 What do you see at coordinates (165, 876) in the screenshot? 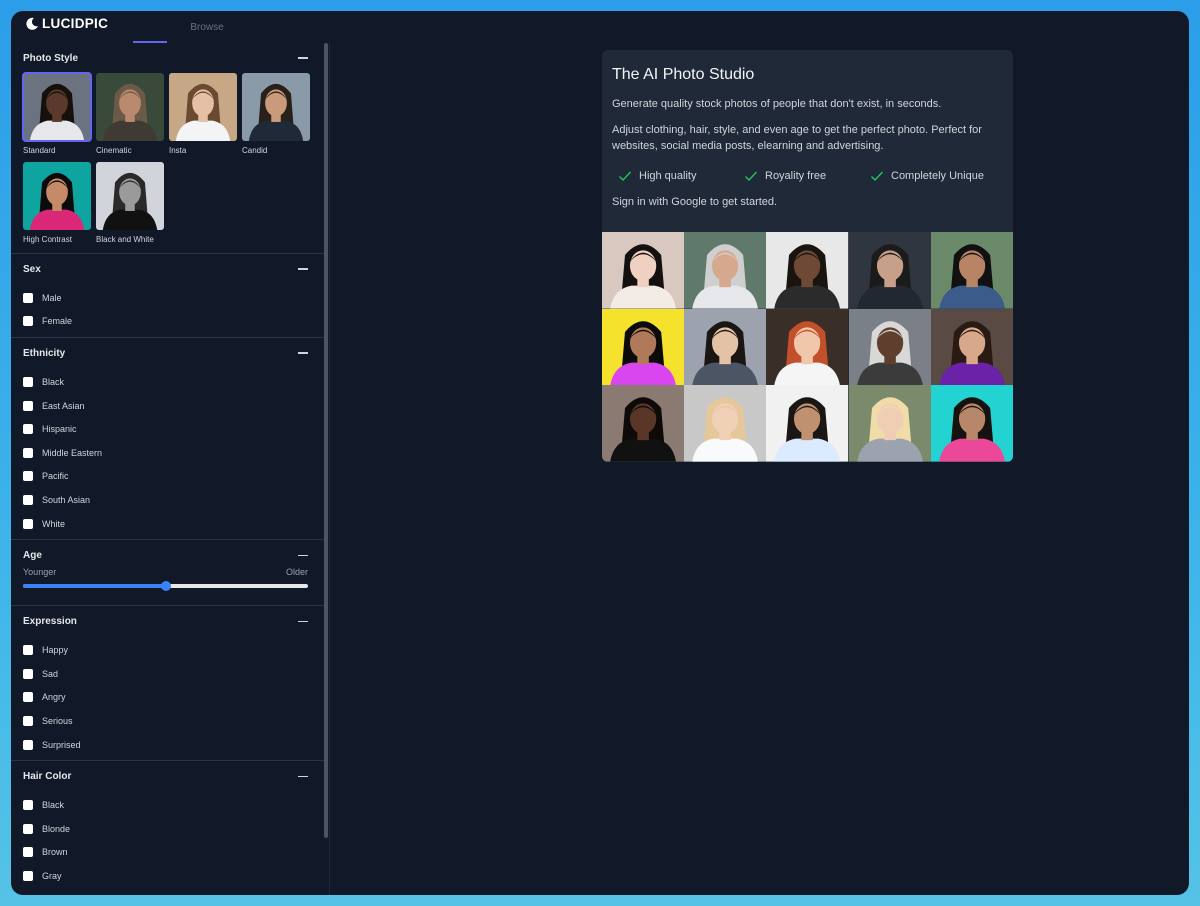
I see `checkbox-option: Gray` at bounding box center [165, 876].